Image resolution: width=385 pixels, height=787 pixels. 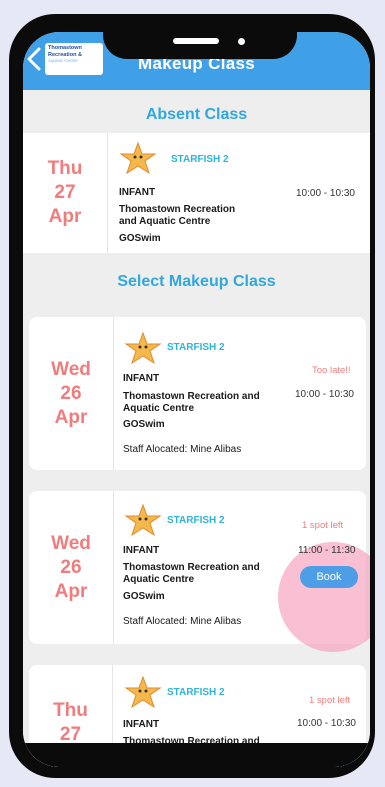 I want to click on absent-date: Thu 27 Apr, so click(x=65, y=193).